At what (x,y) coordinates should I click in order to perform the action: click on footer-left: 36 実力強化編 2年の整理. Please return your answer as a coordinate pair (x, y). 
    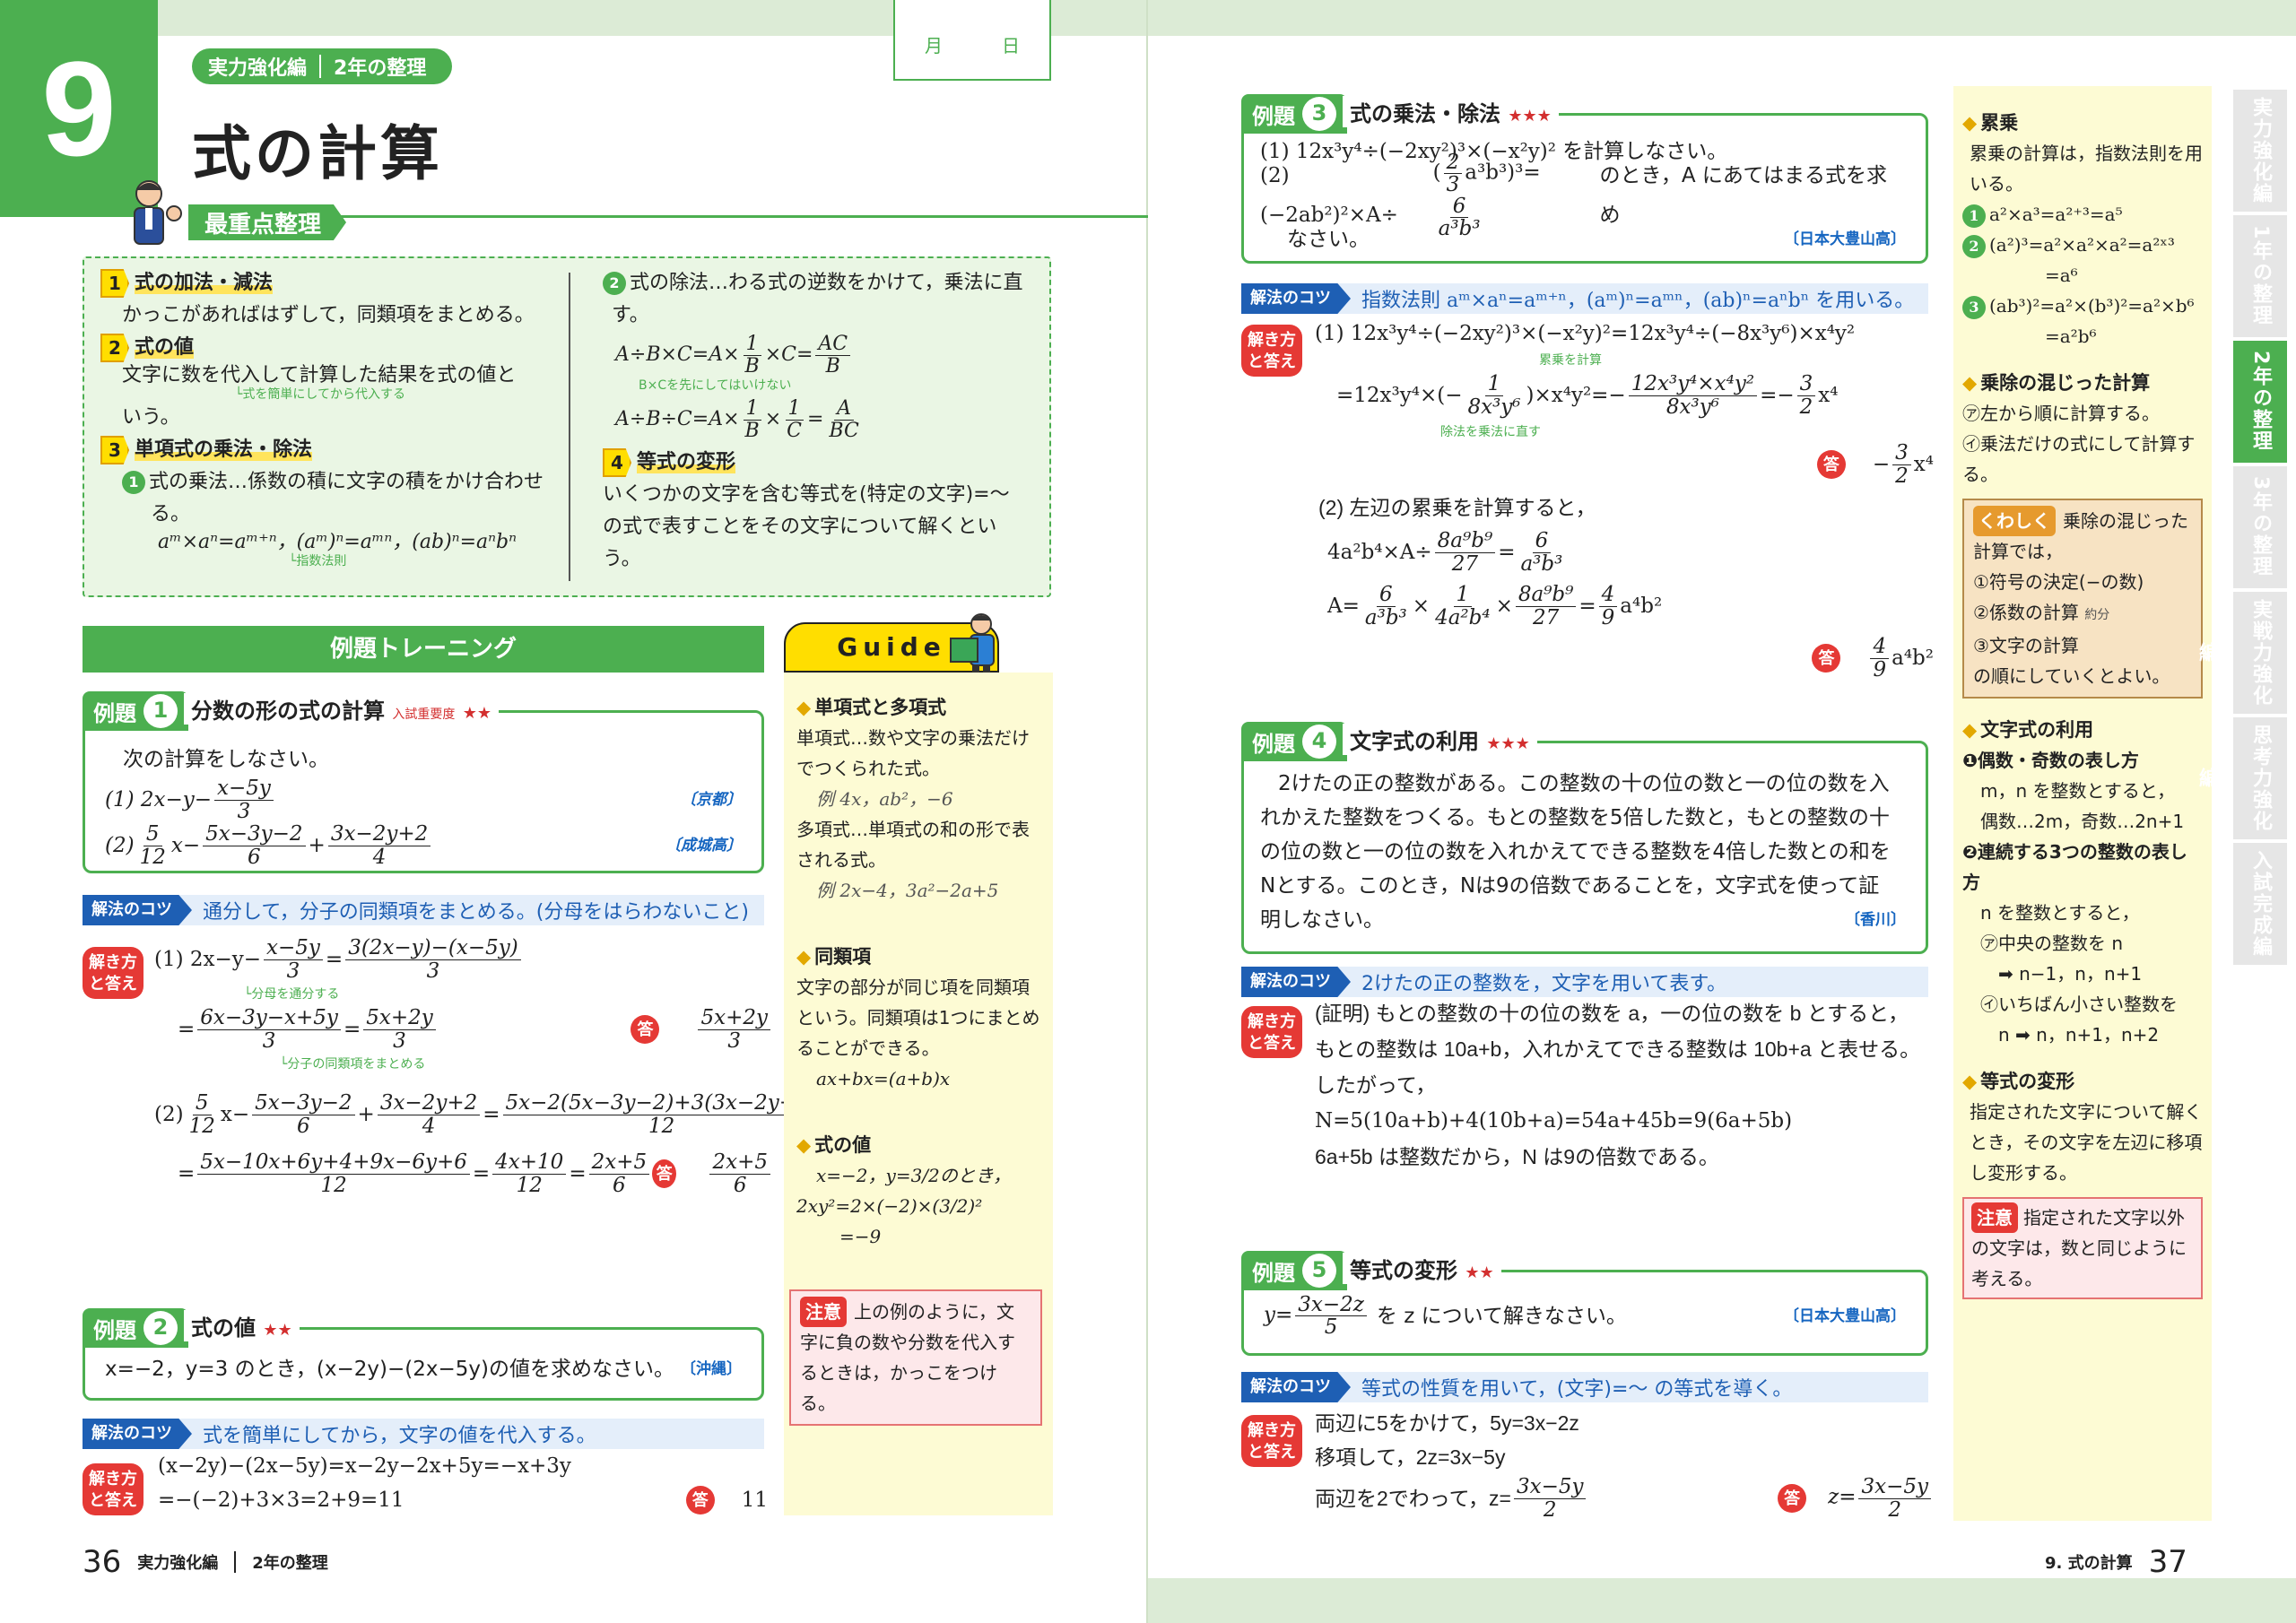
    Looking at the image, I should click on (205, 1562).